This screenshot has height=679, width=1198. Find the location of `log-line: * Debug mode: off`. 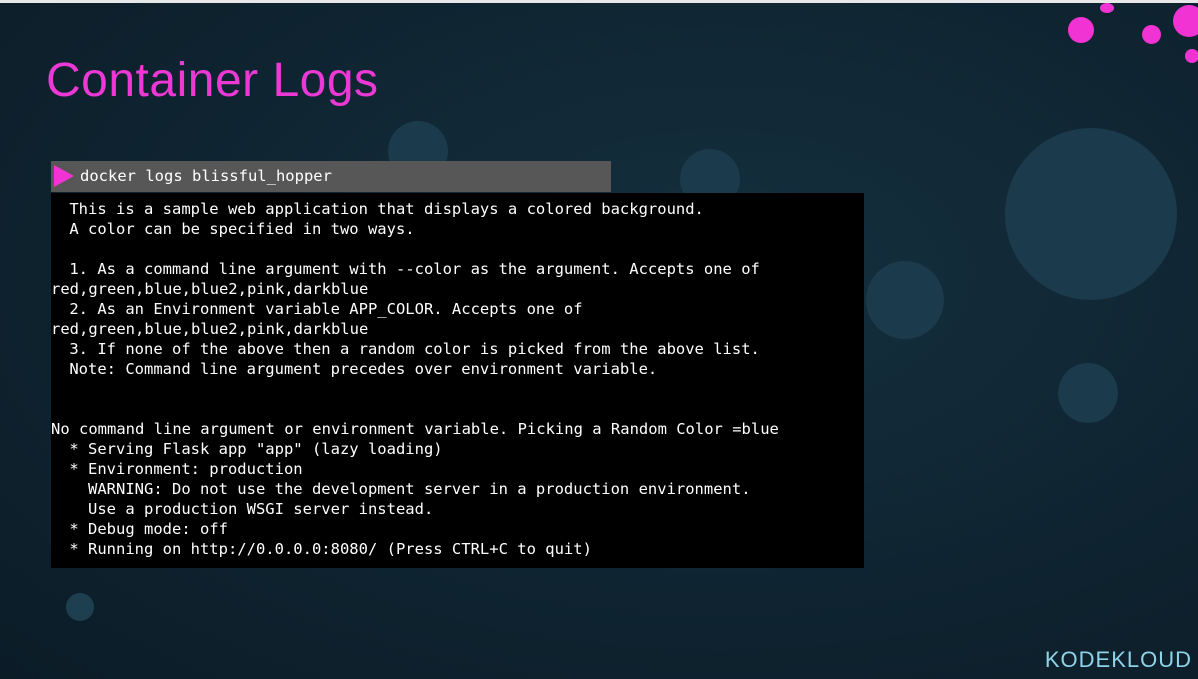

log-line: * Debug mode: off is located at coordinates (144, 529).